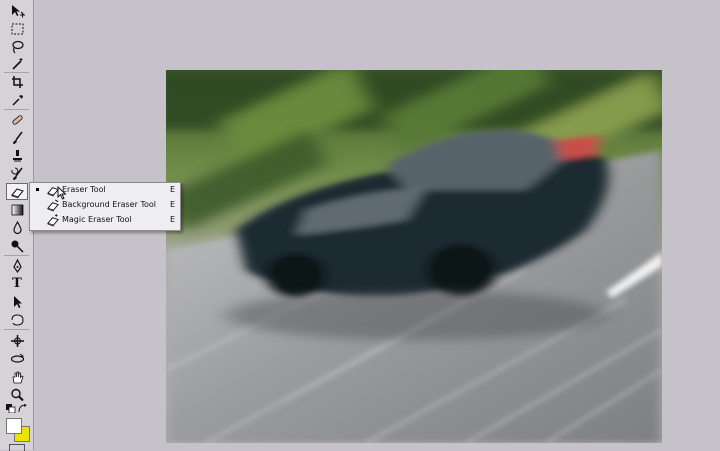 Image resolution: width=720 pixels, height=451 pixels. I want to click on gradient-tool, so click(17, 209).